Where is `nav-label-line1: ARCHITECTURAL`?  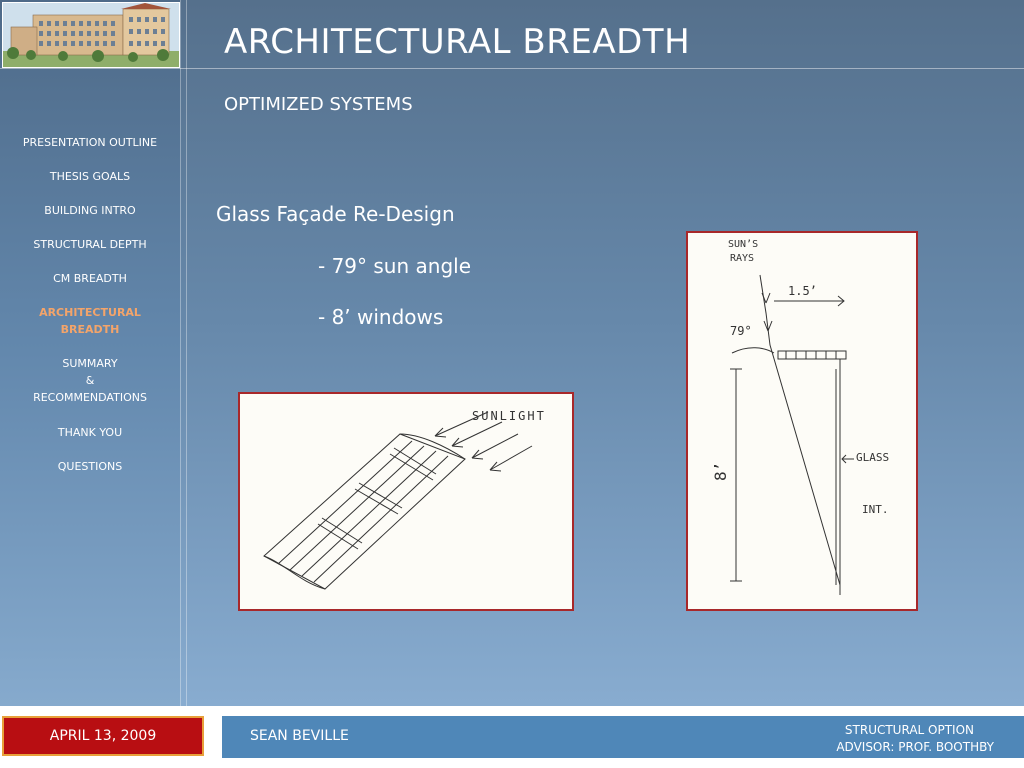
nav-label-line1: ARCHITECTURAL is located at coordinates (90, 312).